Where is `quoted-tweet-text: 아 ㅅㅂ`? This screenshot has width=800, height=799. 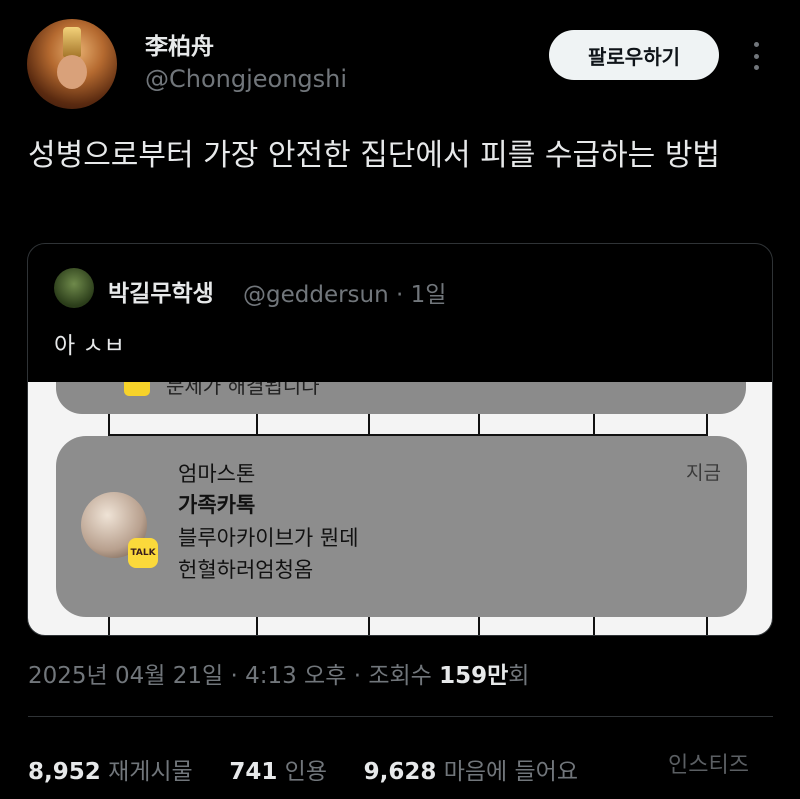
quoted-tweet-text: 아 ㅅㅂ is located at coordinates (89, 346).